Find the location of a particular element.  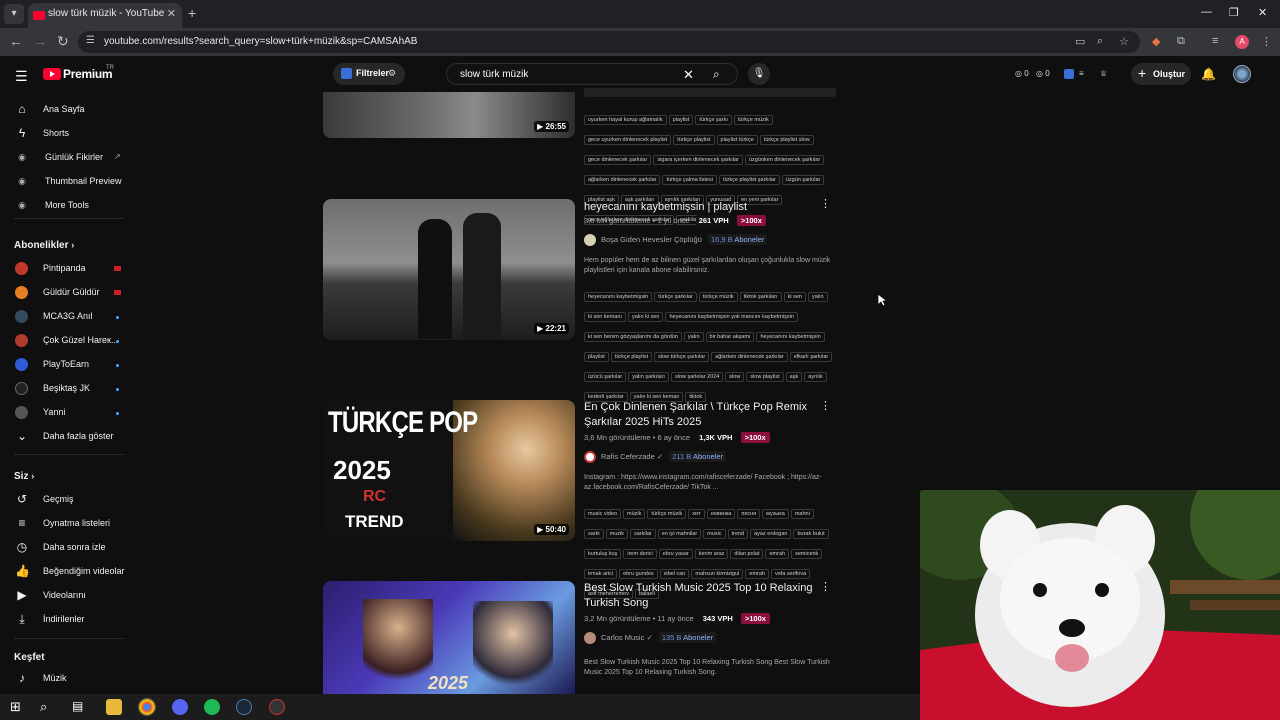

back-icon: ← is located at coordinates (16, 41).